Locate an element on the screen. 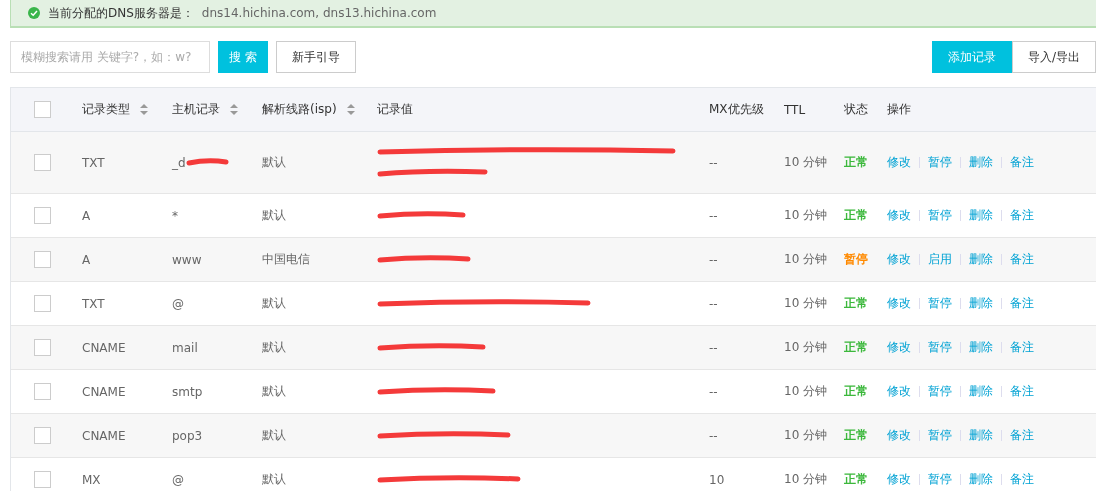 This screenshot has width=1096, height=491. column-header: 记录值 is located at coordinates (395, 109).